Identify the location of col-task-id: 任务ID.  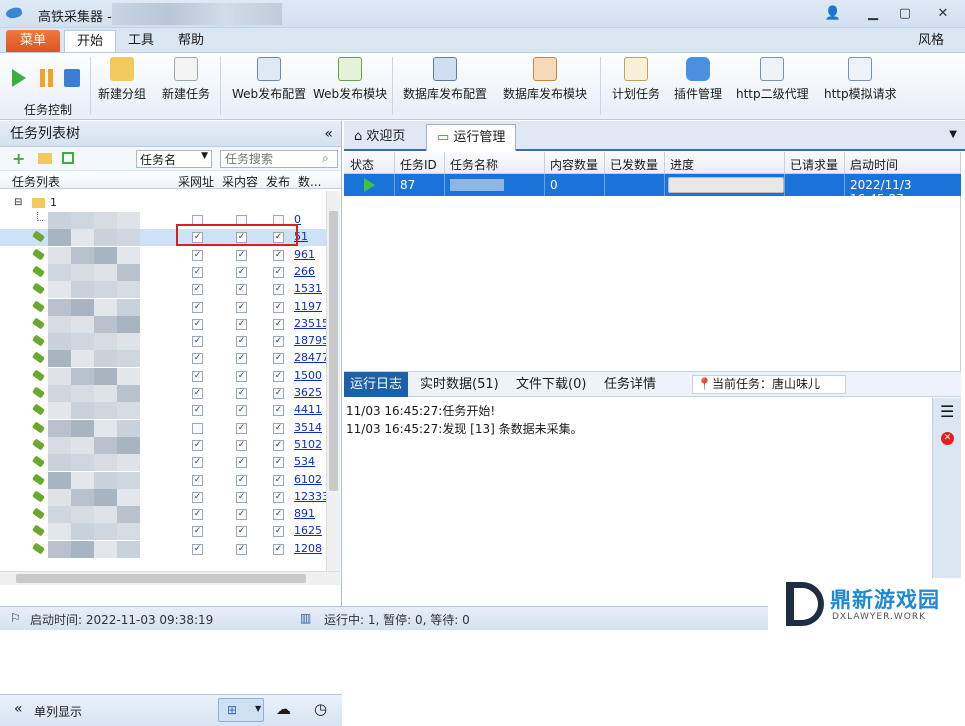
(418, 164).